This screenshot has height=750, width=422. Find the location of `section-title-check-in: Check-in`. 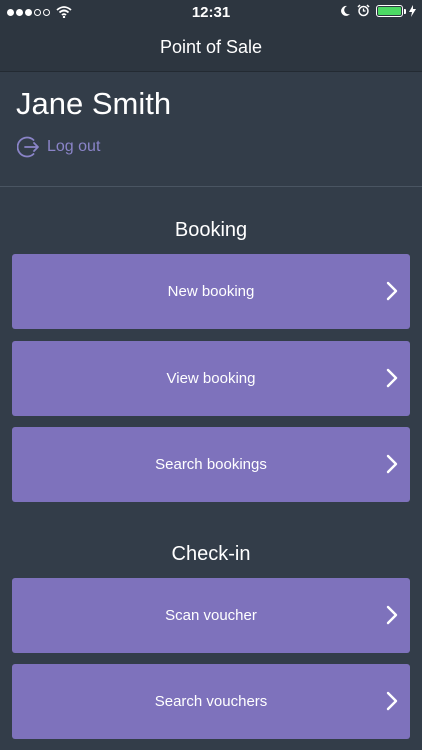

section-title-check-in: Check-in is located at coordinates (211, 554).